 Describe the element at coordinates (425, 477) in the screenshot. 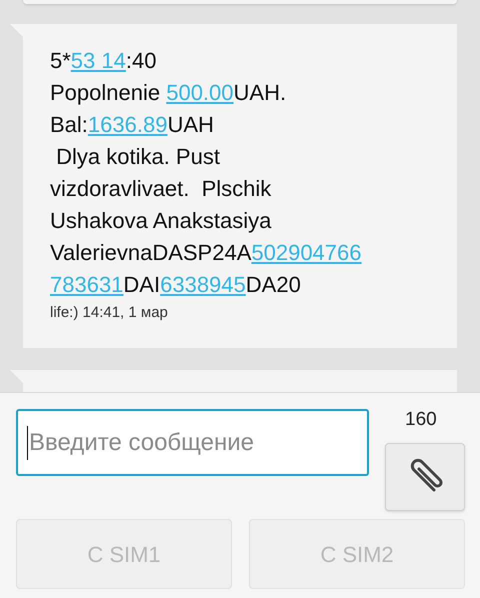

I see `attach-button` at that location.